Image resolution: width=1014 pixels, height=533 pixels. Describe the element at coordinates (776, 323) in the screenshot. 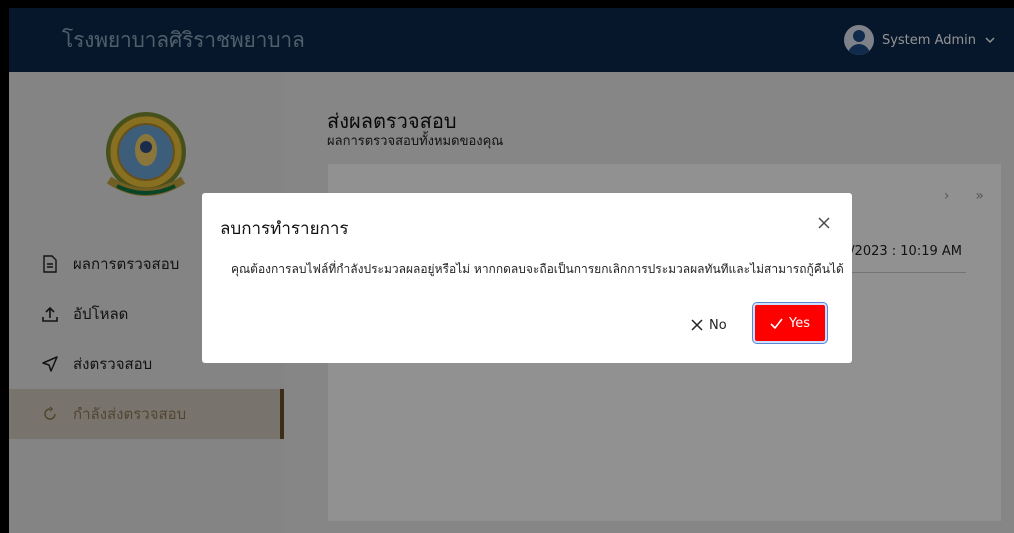

I see `check-icon` at that location.